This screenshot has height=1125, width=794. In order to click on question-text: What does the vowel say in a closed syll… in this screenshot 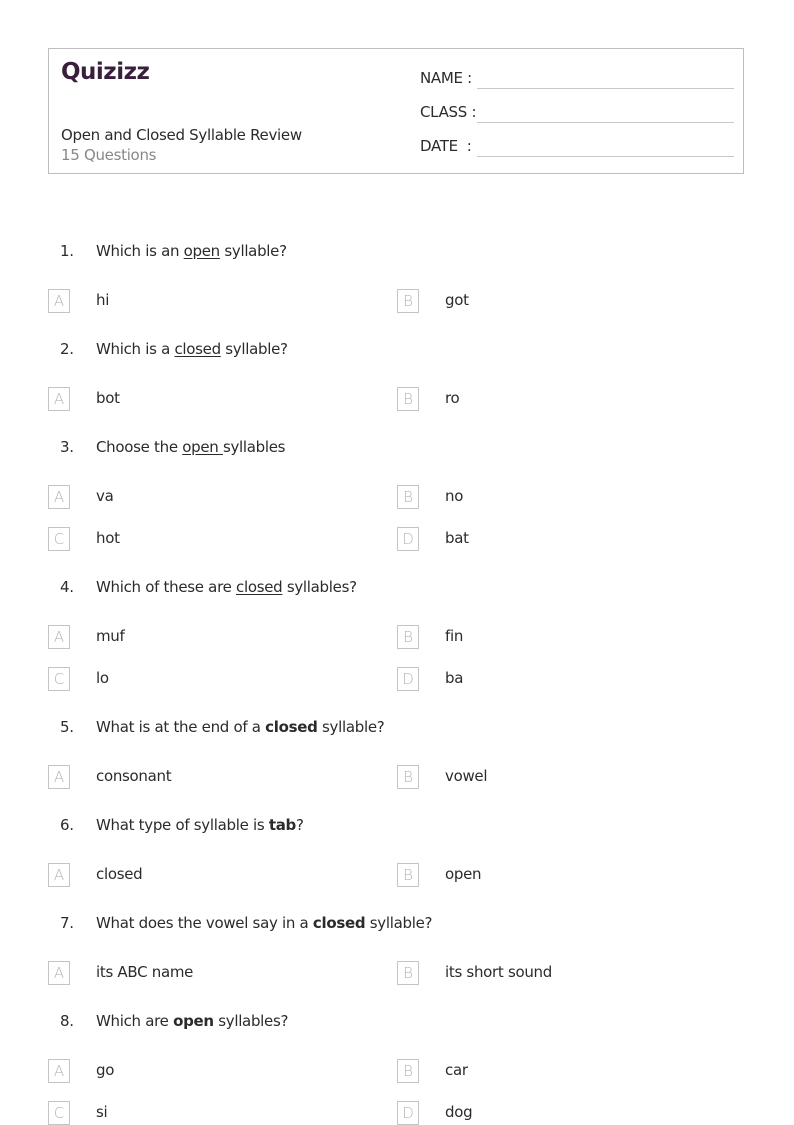, I will do `click(264, 923)`.